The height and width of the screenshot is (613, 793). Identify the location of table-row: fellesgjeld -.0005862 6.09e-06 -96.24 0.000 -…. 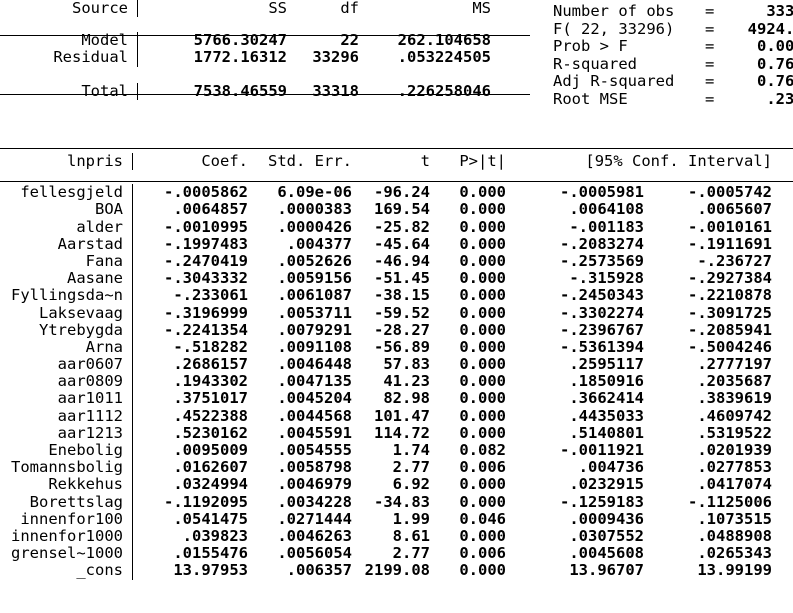
(396, 192).